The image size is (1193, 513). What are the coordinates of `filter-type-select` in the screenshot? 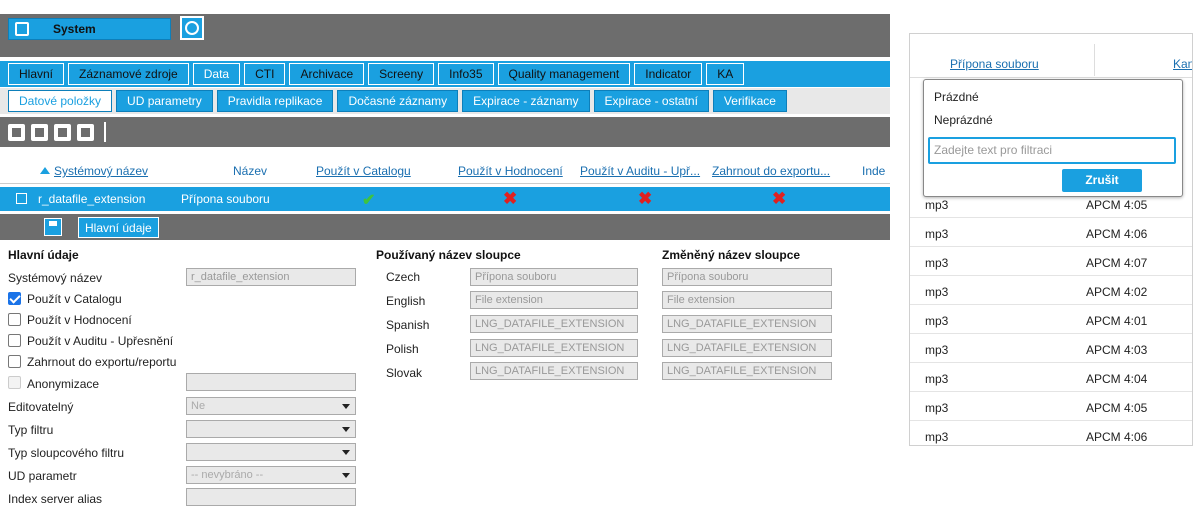 It's located at (271, 429).